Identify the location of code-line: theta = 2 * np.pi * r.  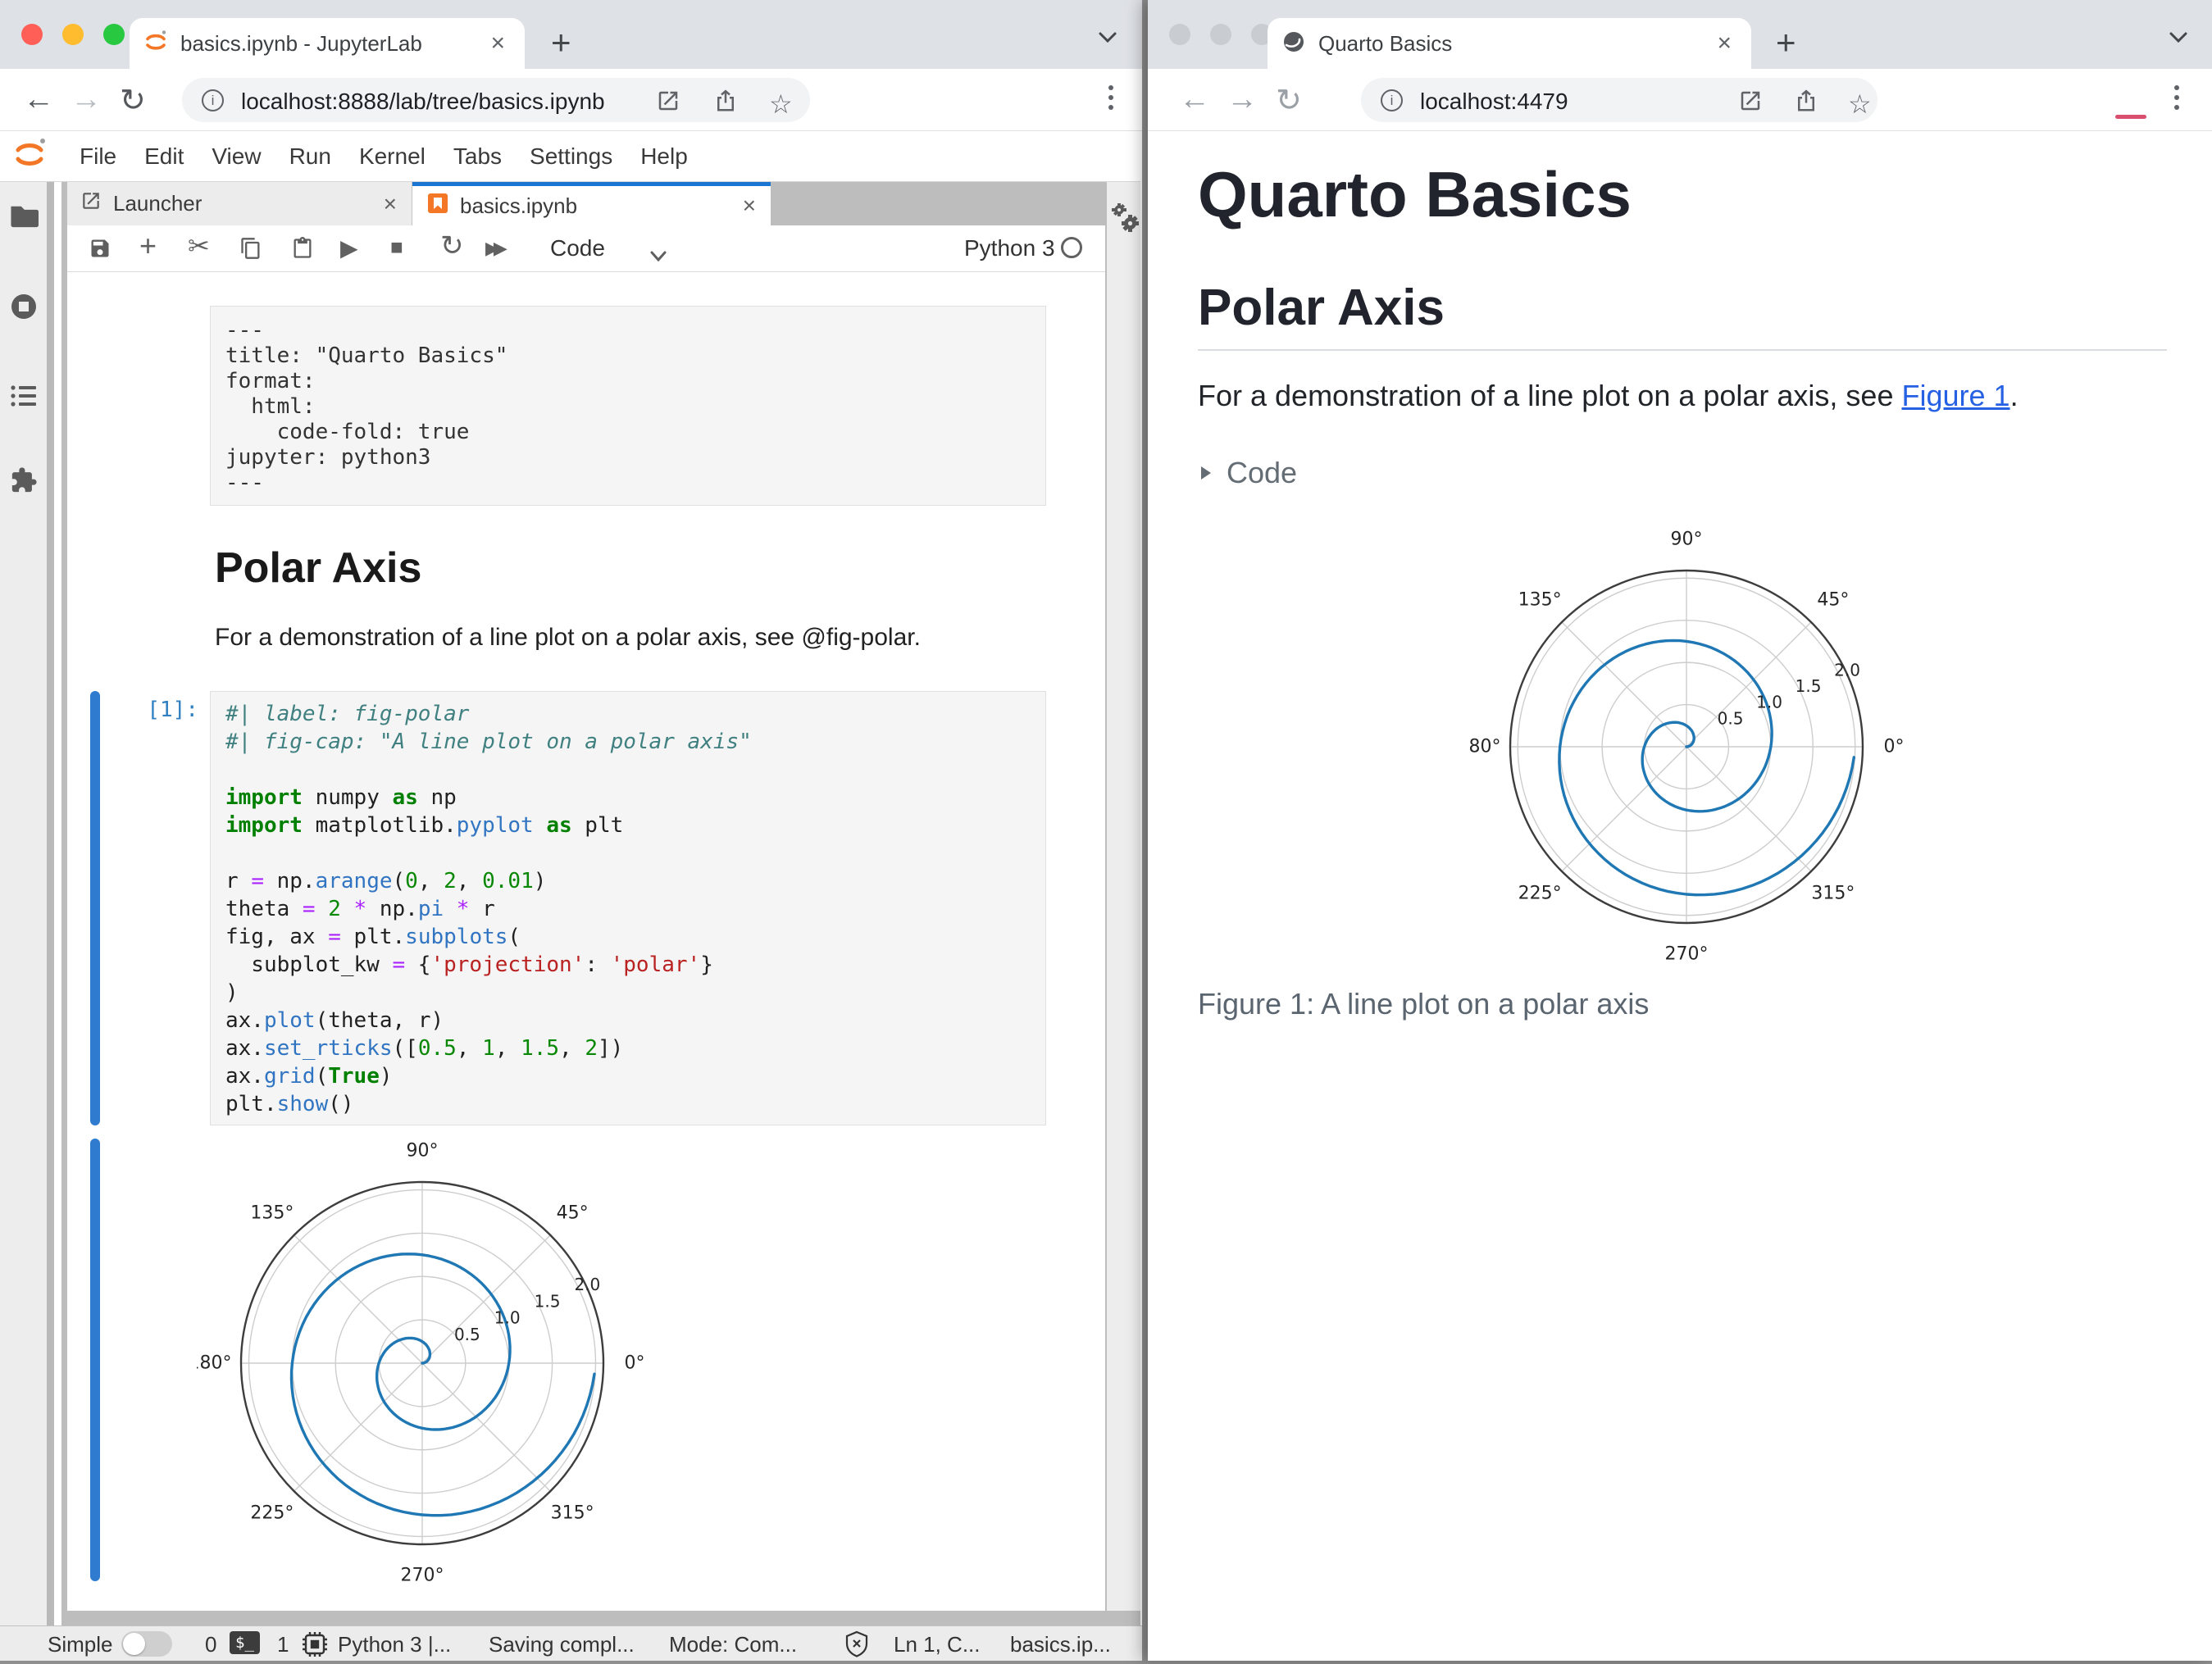
(360, 909).